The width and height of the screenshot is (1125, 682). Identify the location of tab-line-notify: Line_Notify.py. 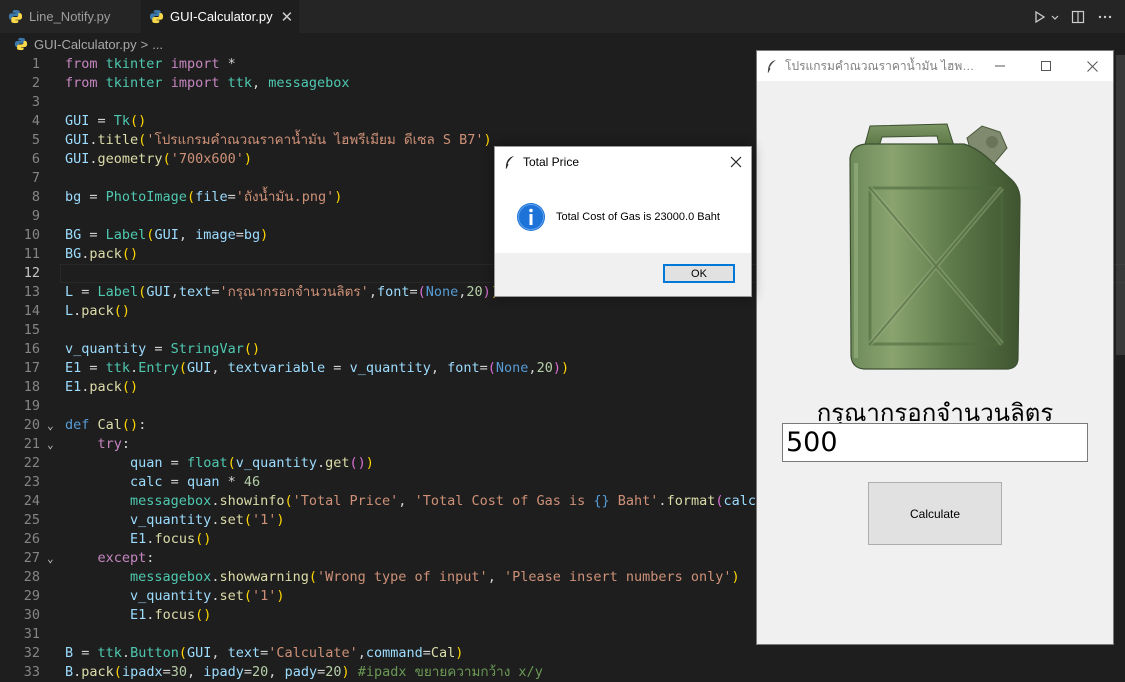
(67, 16).